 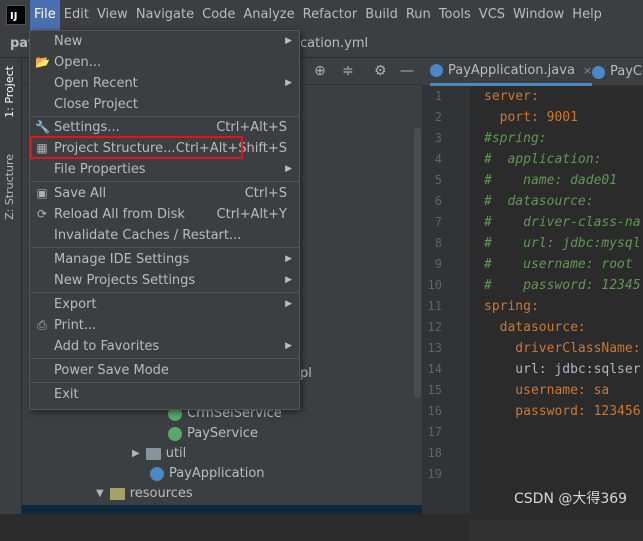 What do you see at coordinates (492, 15) in the screenshot?
I see `menu-vcs: VCS` at bounding box center [492, 15].